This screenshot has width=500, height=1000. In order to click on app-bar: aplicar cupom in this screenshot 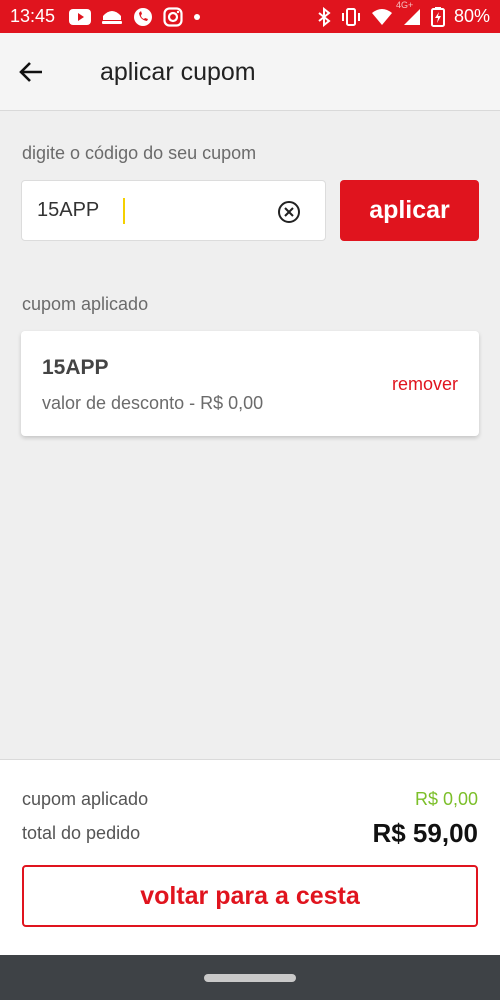, I will do `click(250, 72)`.